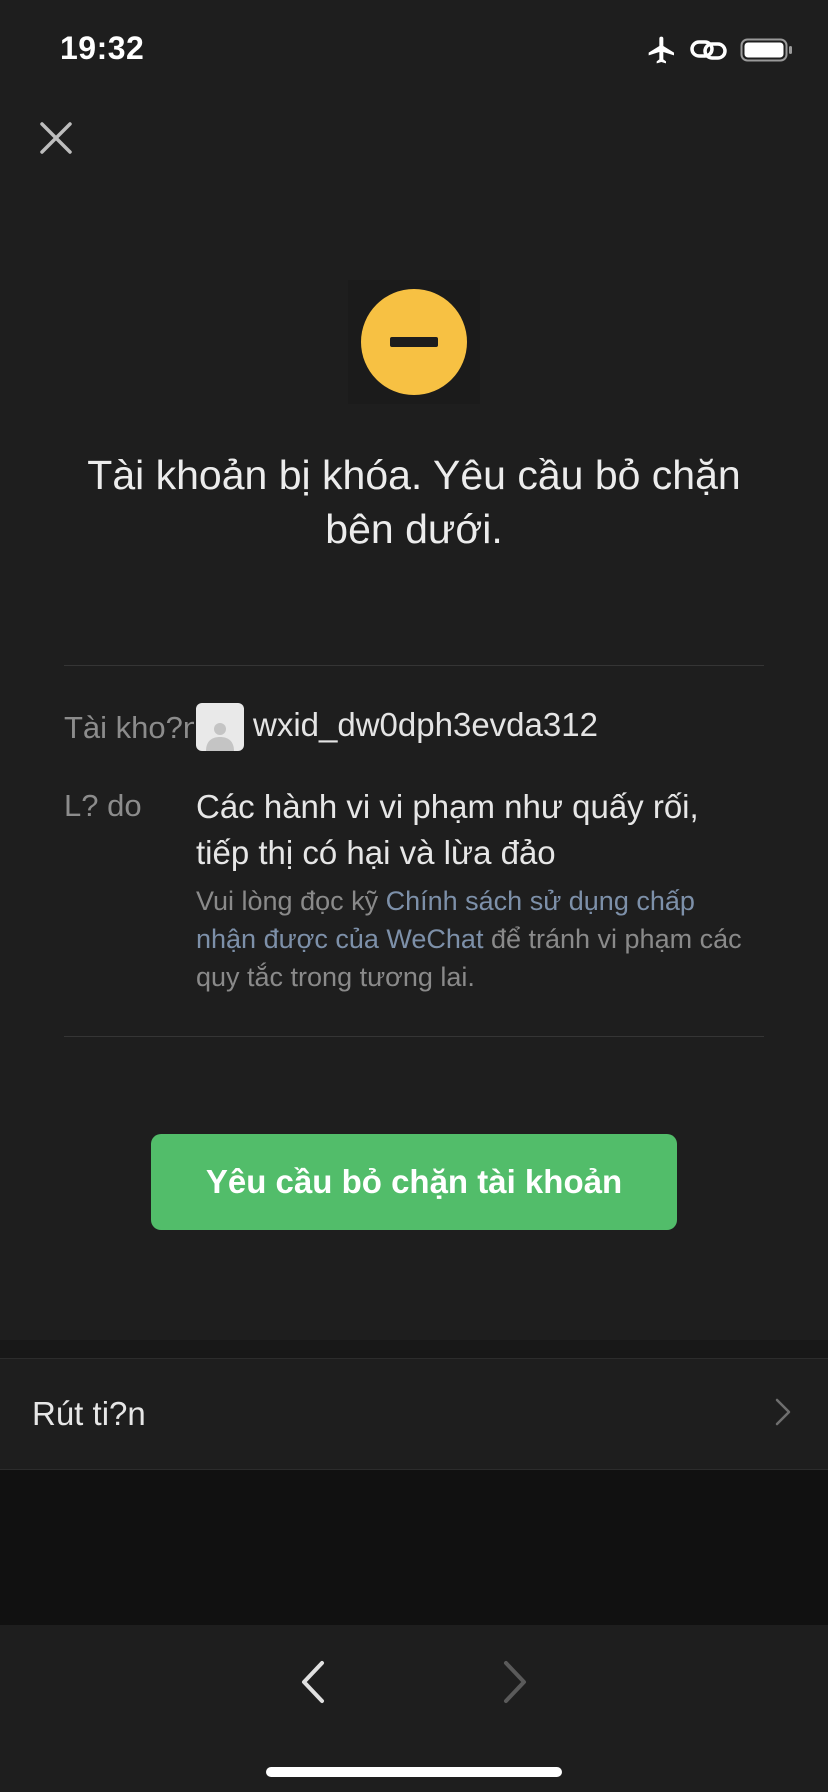  I want to click on divider-bottom, so click(414, 1036).